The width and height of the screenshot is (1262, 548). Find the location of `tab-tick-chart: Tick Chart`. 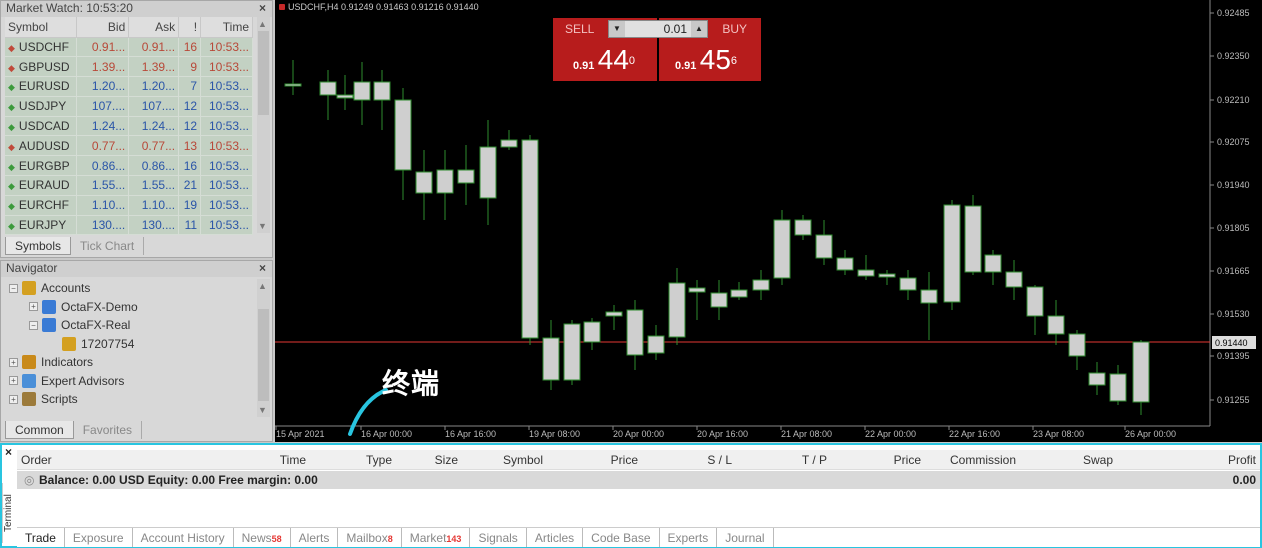

tab-tick-chart: Tick Chart is located at coordinates (108, 246).